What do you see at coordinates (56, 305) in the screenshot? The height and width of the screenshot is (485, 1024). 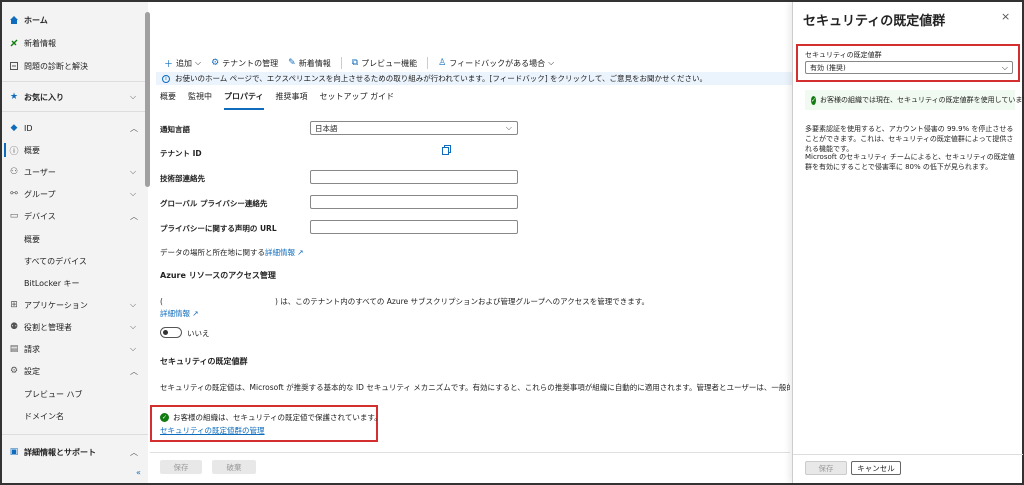 I see `sidebar-item-label: アプリケーション` at bounding box center [56, 305].